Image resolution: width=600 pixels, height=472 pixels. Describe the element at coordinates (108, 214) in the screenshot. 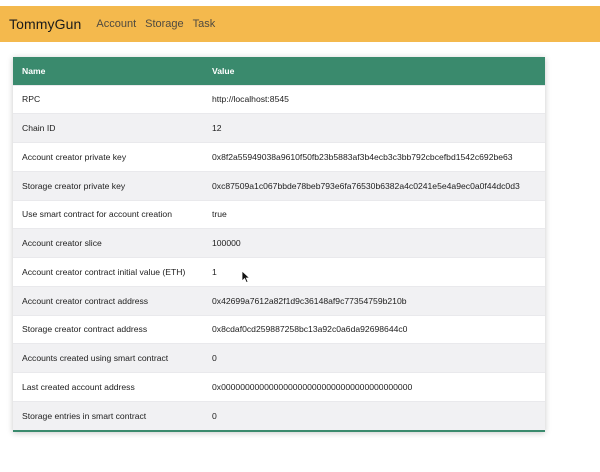

I see `row-name: Use smart contract for account creation` at that location.